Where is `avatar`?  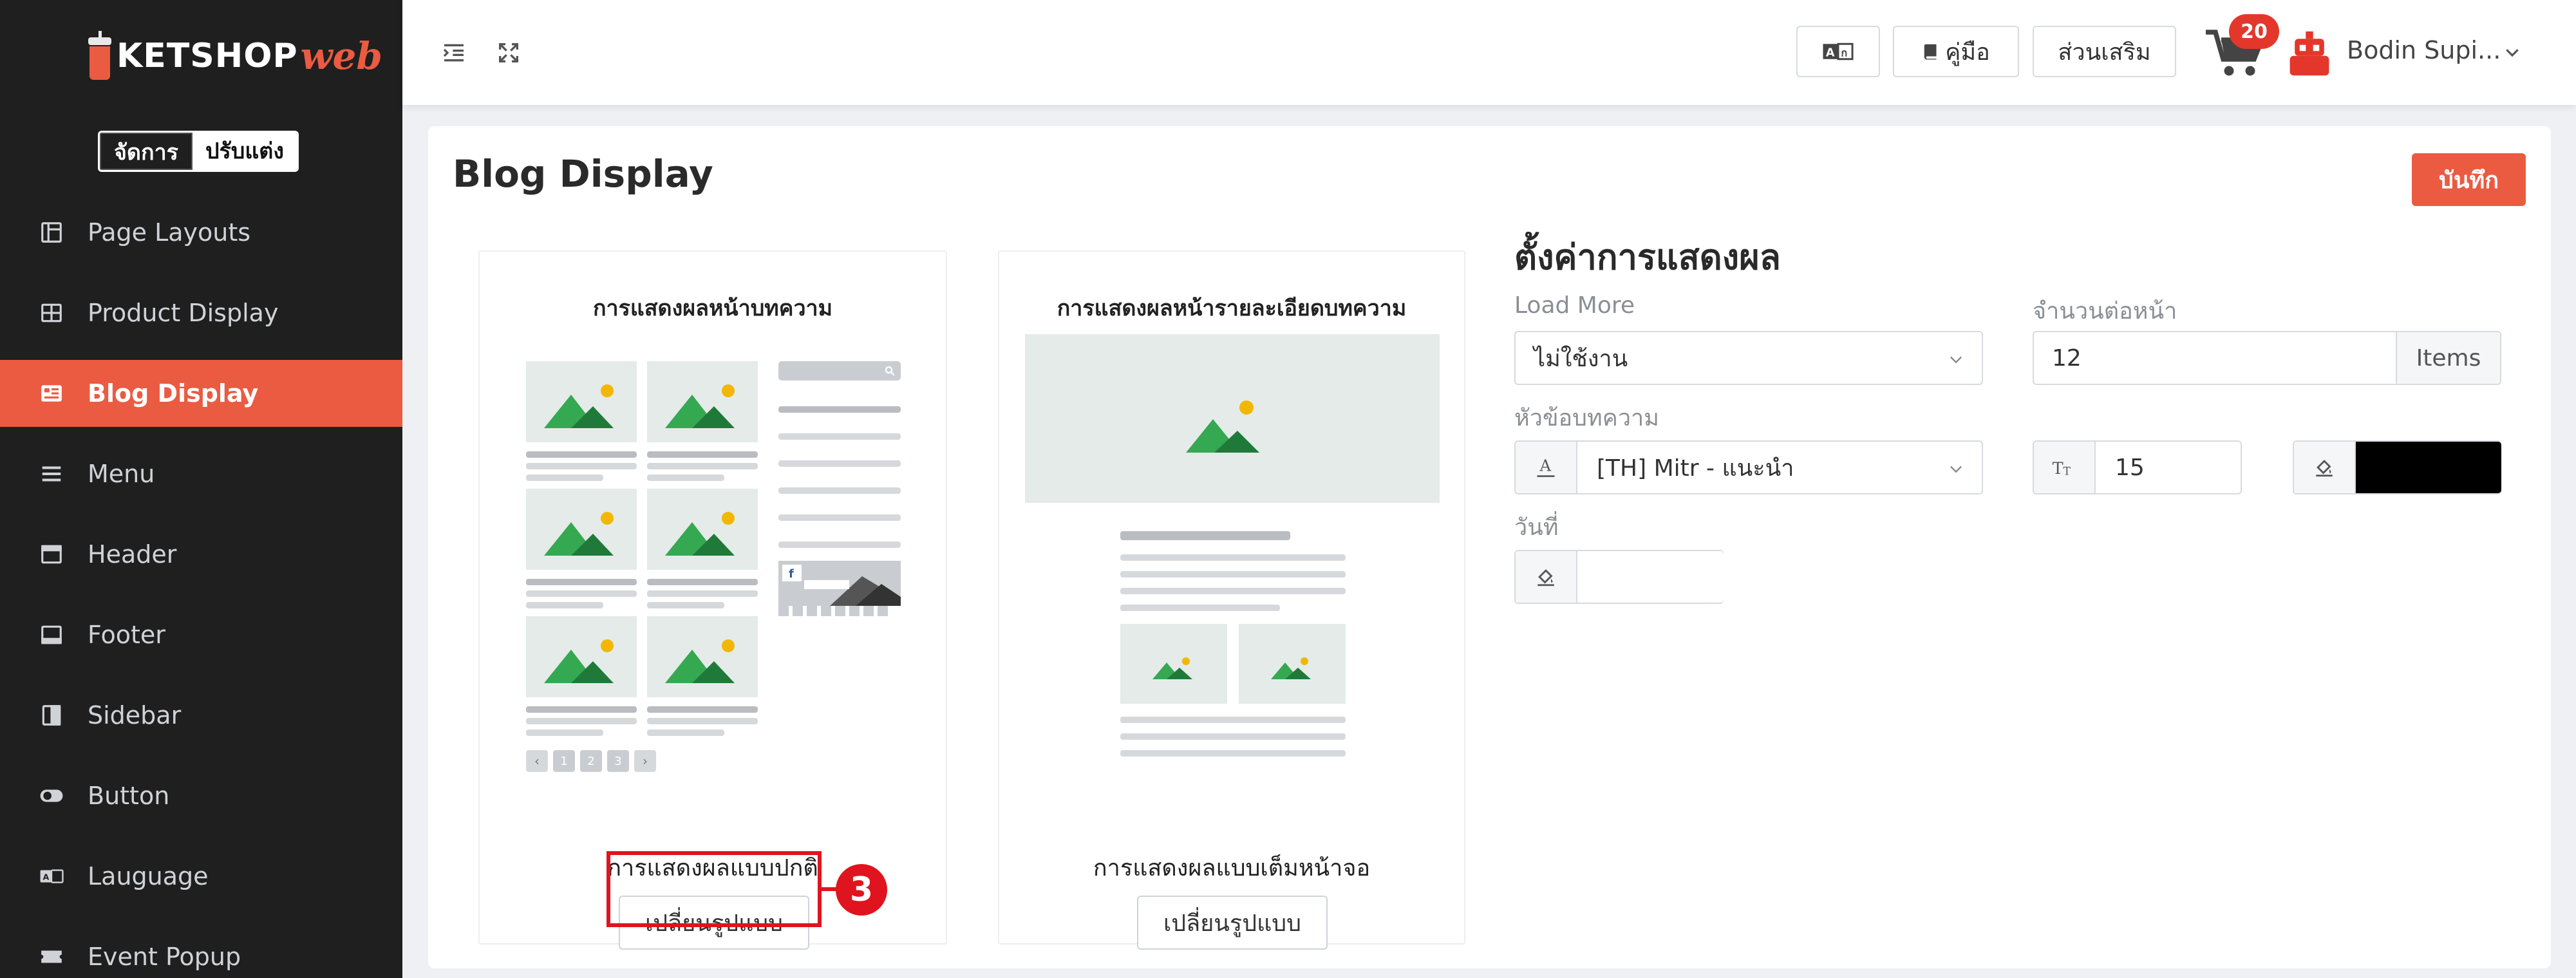 avatar is located at coordinates (2309, 53).